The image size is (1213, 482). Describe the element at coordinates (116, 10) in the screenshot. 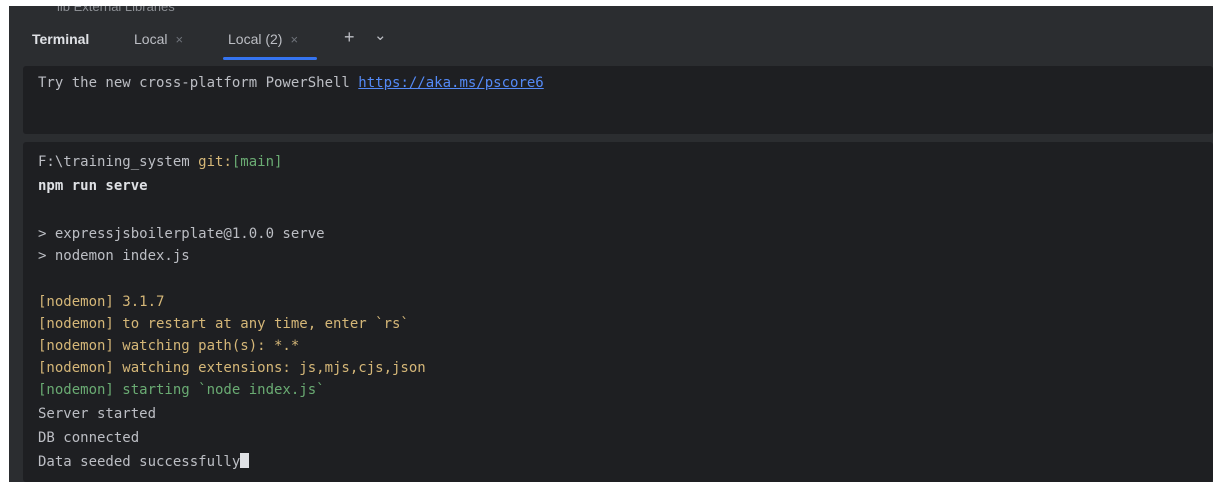

I see `project-tree-item: lib External Libraries` at that location.